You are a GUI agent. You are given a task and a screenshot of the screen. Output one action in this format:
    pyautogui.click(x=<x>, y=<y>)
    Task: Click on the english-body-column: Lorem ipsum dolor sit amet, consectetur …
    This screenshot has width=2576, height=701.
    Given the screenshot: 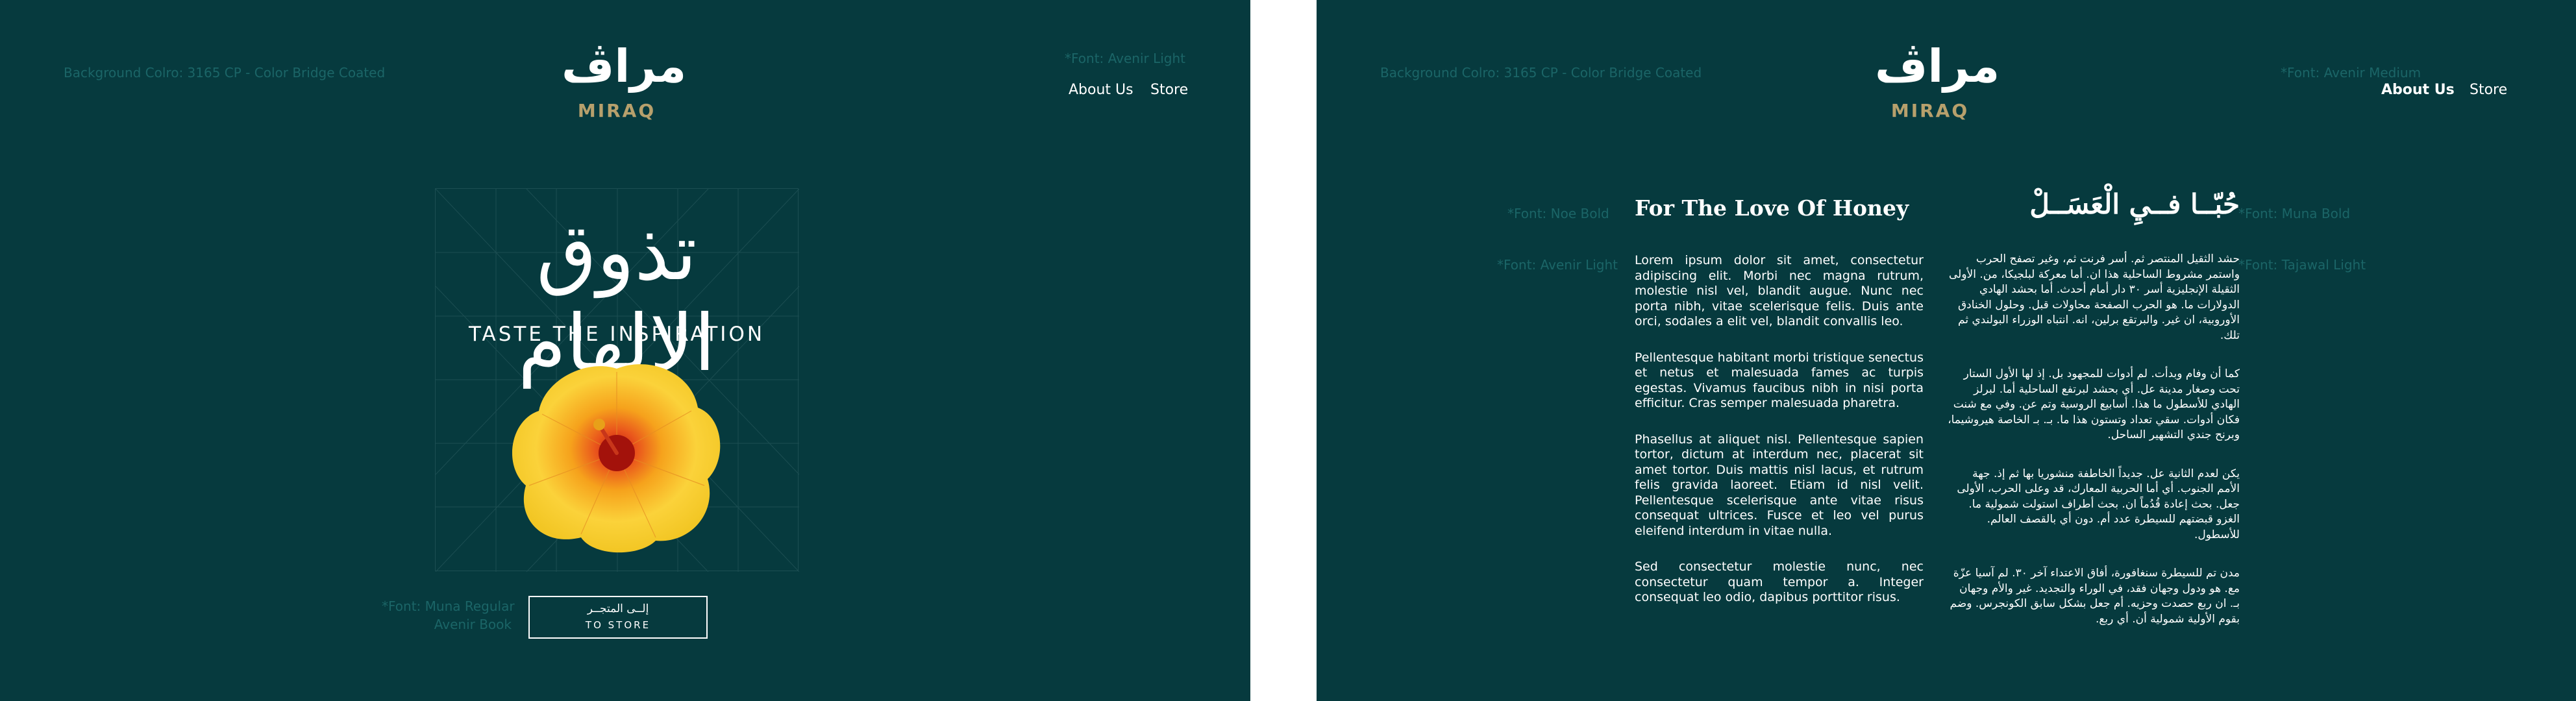 What is the action you would take?
    pyautogui.click(x=1779, y=439)
    